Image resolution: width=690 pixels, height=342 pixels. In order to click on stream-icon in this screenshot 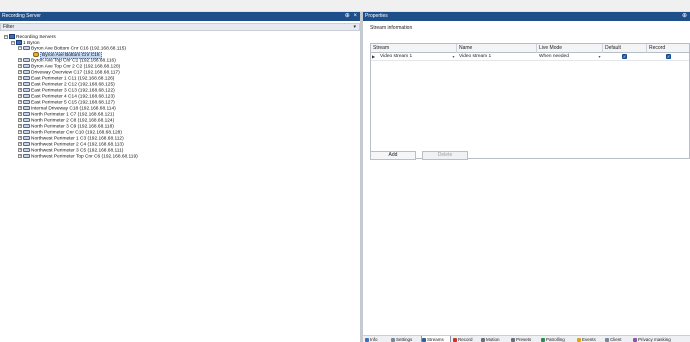, I will do `click(36, 54)`.